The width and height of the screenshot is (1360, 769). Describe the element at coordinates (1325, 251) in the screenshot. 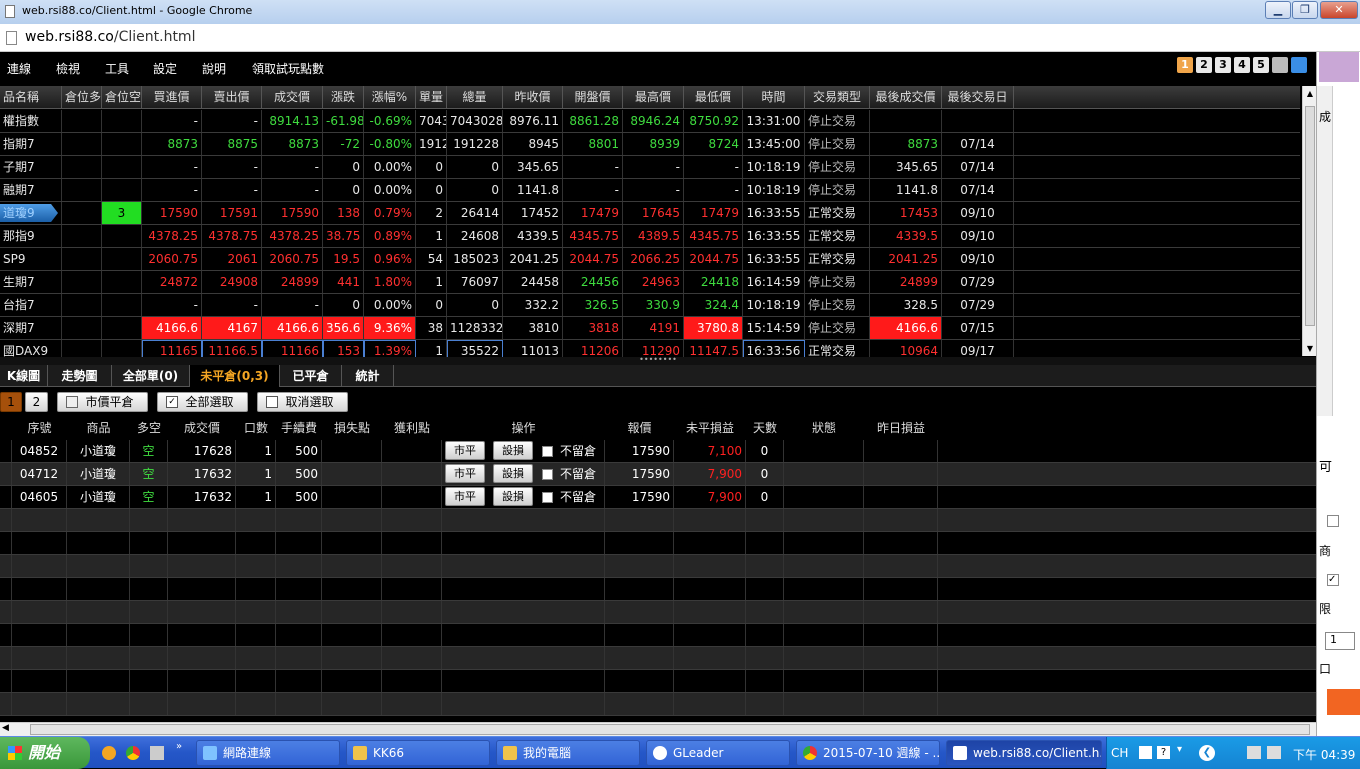

I see `right-pane-scrollbar` at that location.